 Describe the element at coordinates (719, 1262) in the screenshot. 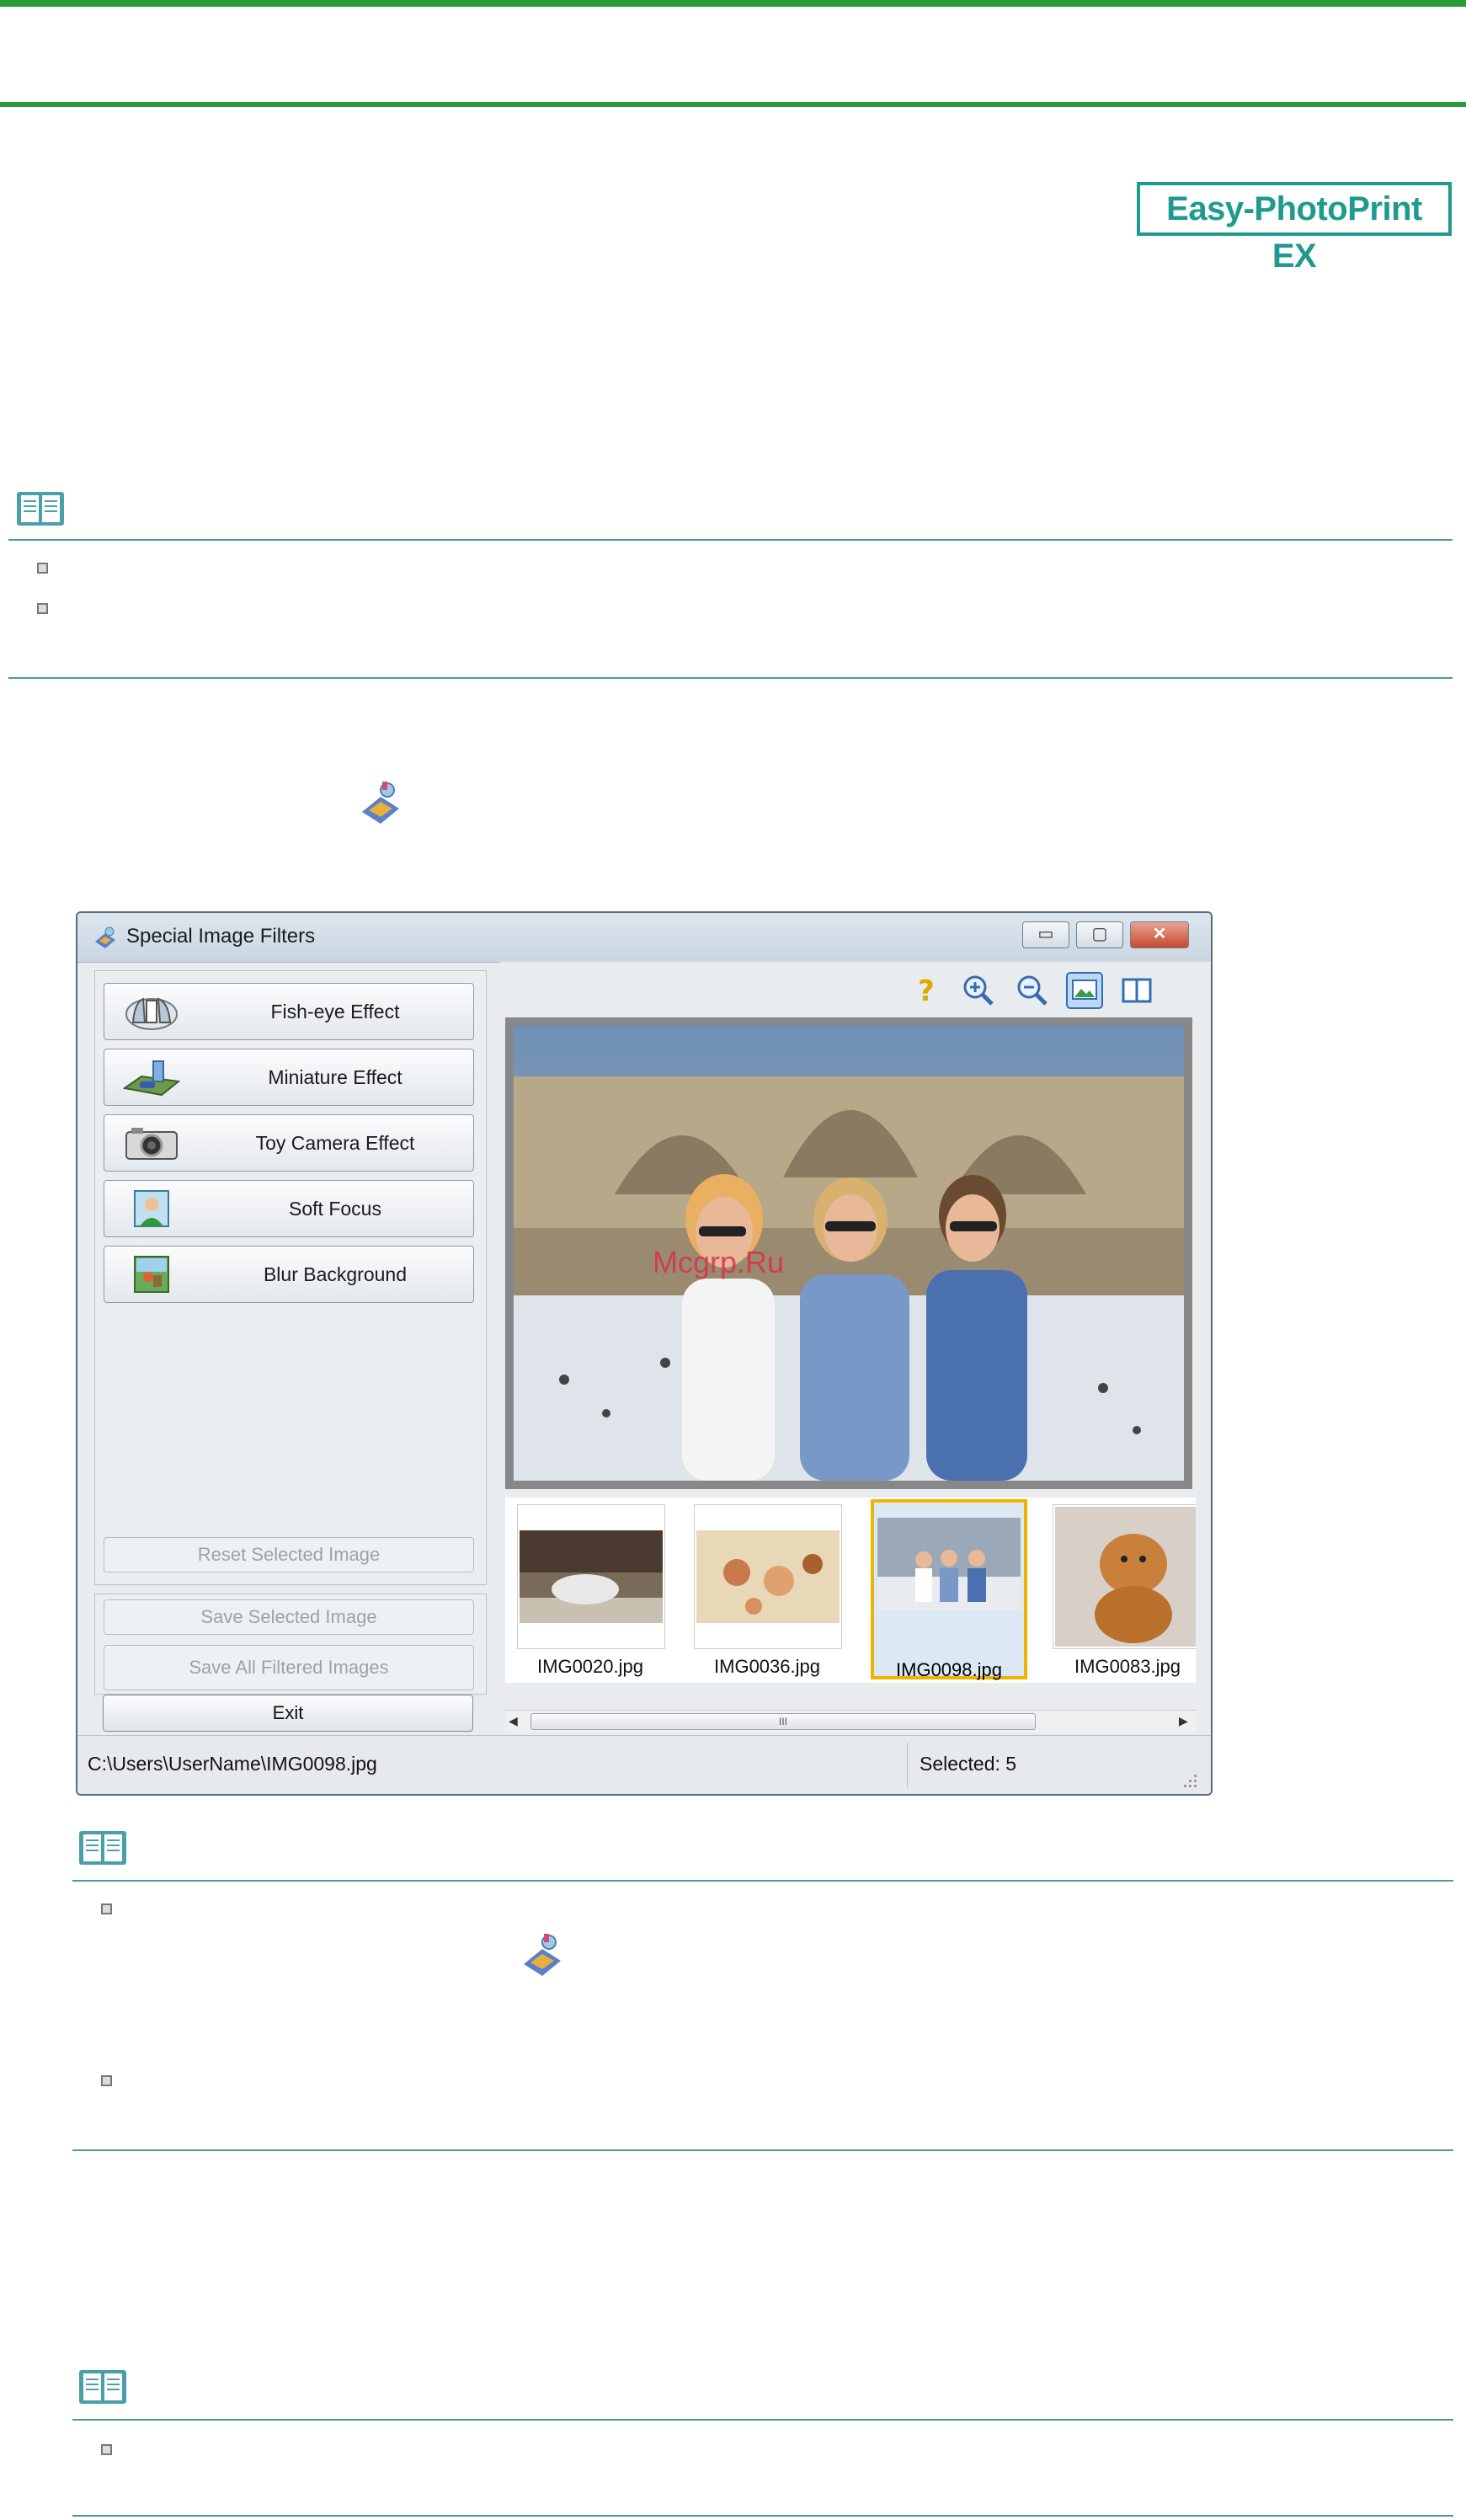

I see `watermark: Mcgrp.Ru` at that location.